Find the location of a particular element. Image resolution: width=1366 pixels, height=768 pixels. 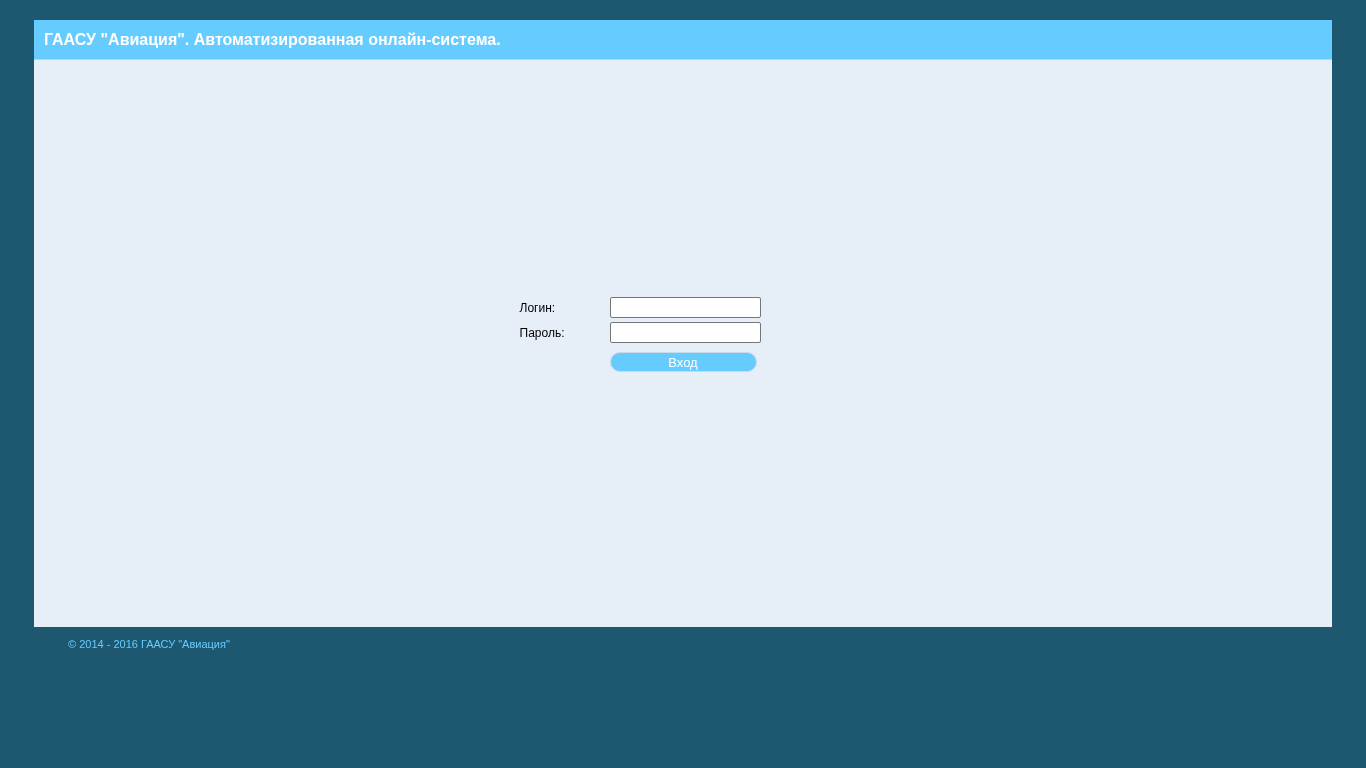

field-label: Логин: is located at coordinates (538, 308).